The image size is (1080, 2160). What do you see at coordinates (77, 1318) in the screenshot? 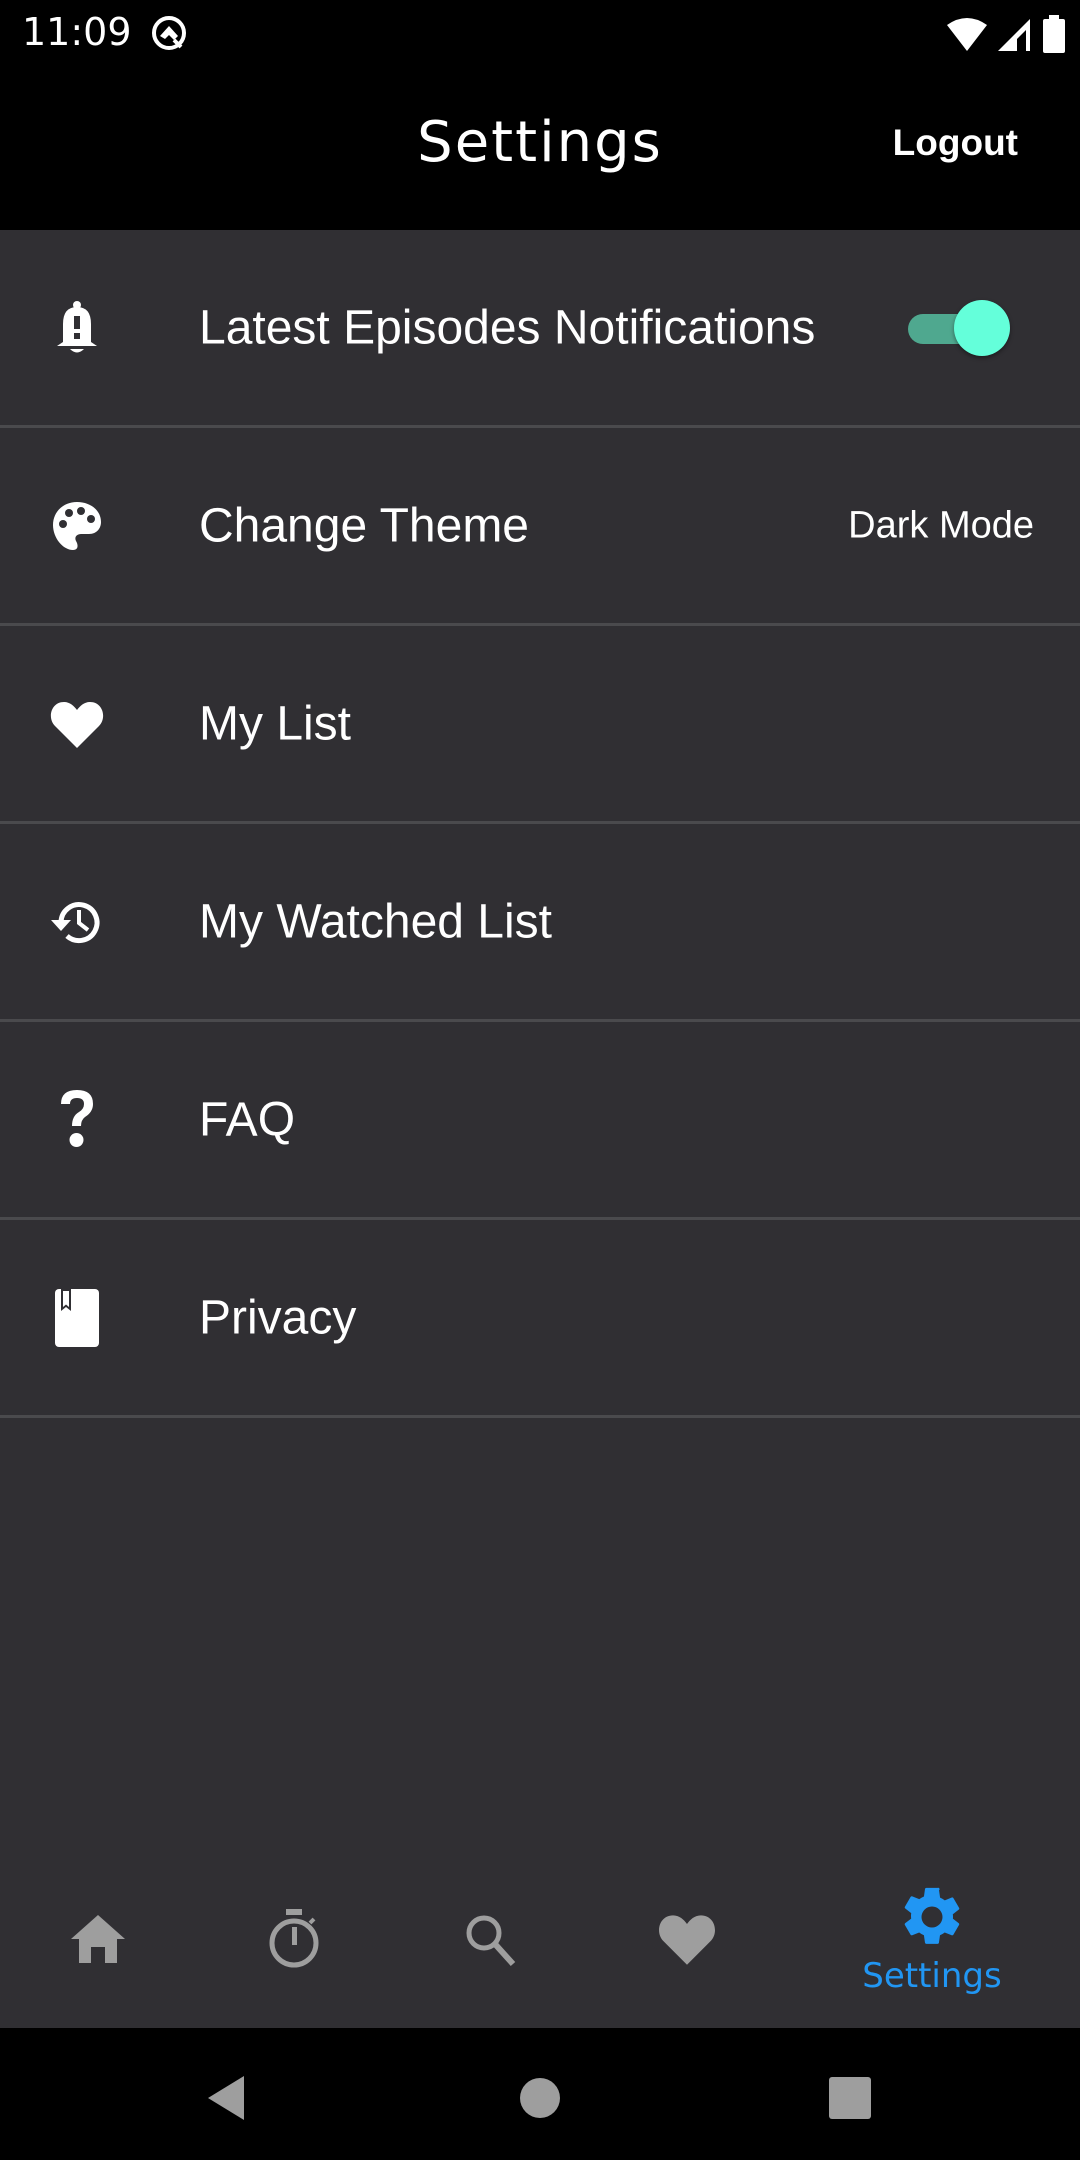
I see `book-icon` at bounding box center [77, 1318].